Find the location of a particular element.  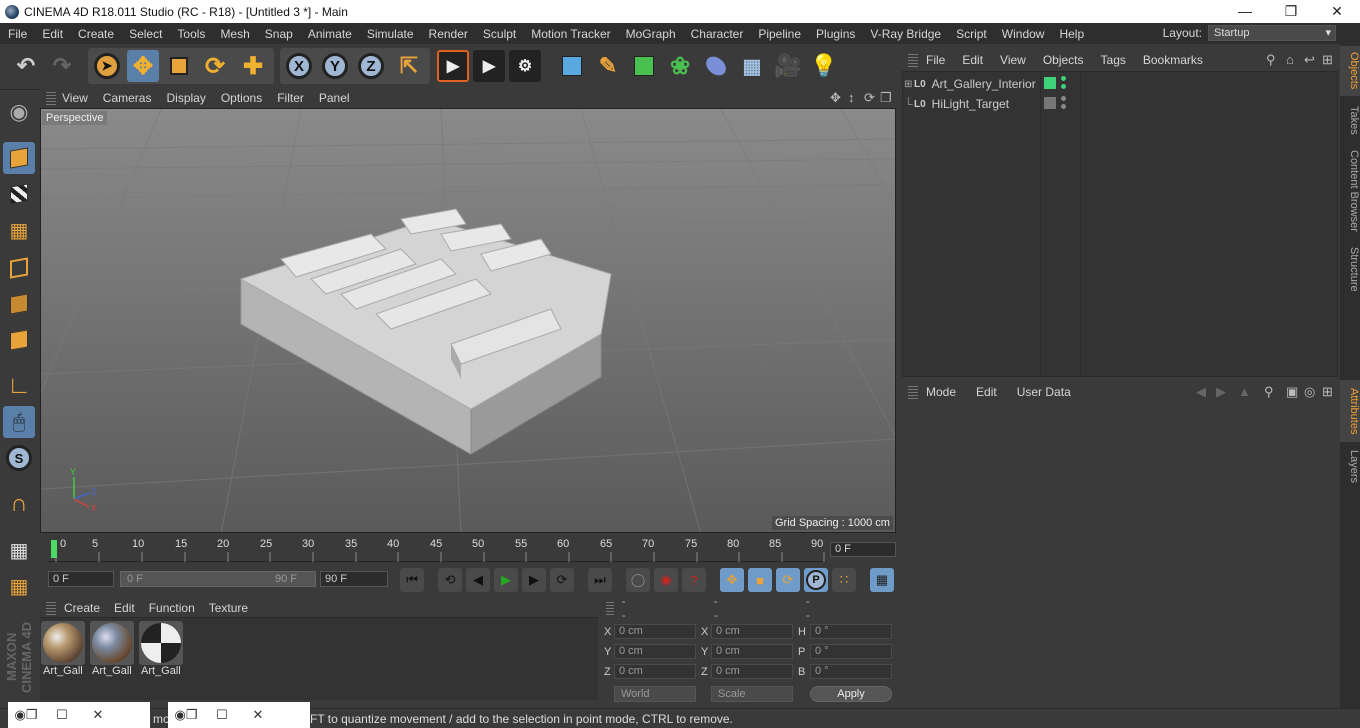

key-rotation-icon: ⟳ is located at coordinates (788, 580).